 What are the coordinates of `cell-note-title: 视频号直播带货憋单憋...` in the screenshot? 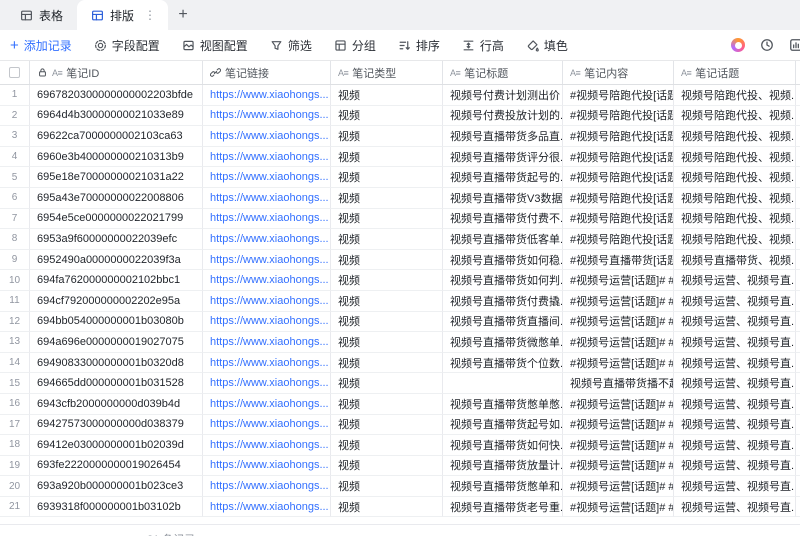 It's located at (503, 404).